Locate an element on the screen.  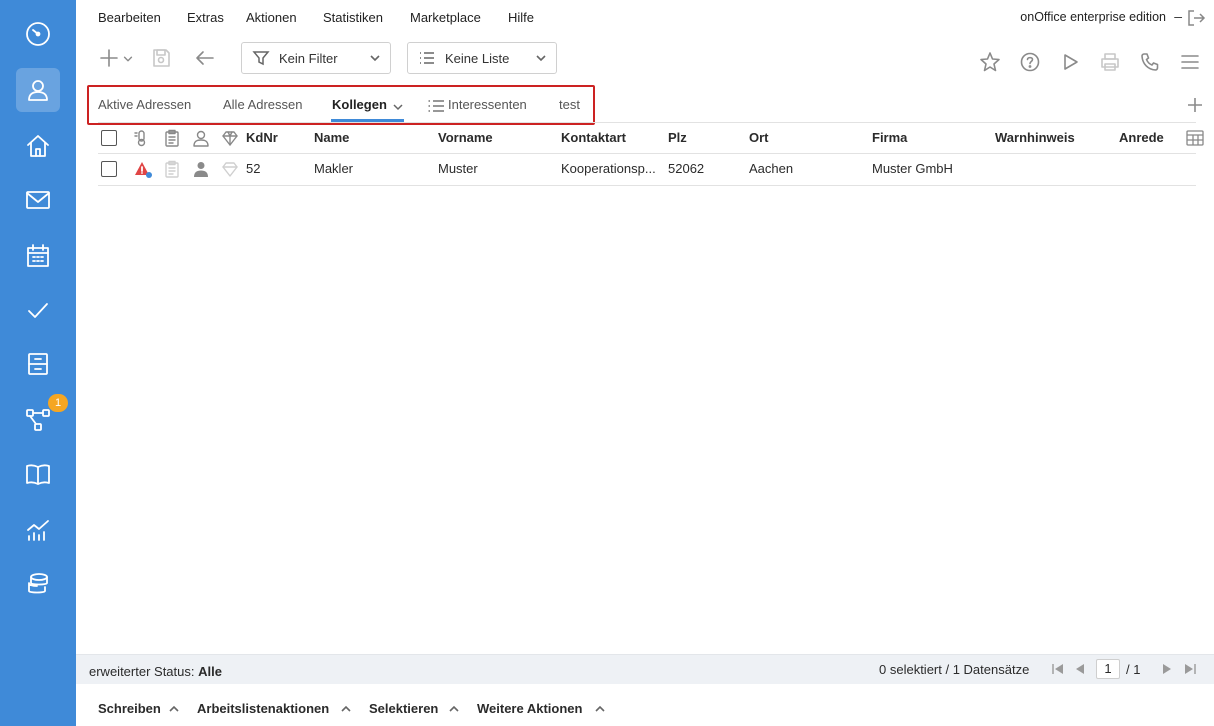
warning-icon is located at coordinates (143, 169).